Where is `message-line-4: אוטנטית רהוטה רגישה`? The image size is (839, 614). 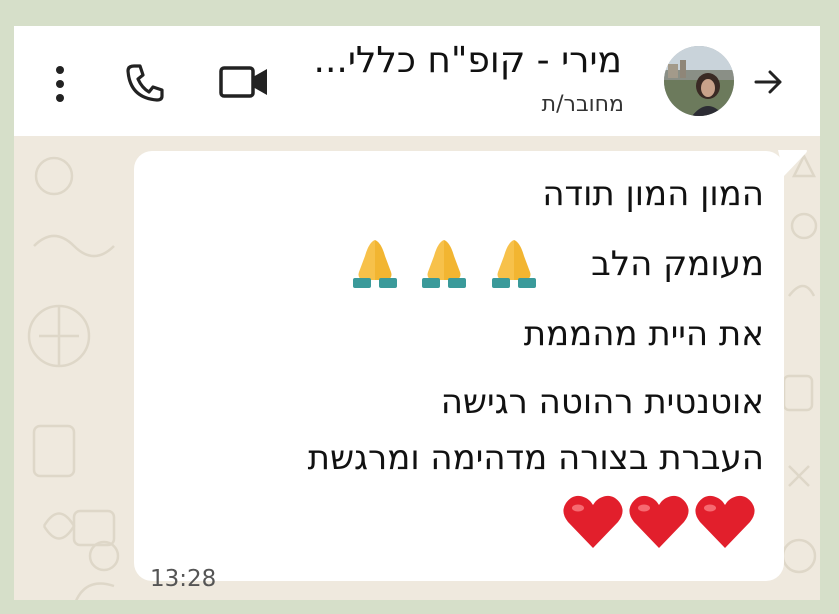 message-line-4: אוטנטית רהוטה רגישה is located at coordinates (602, 402).